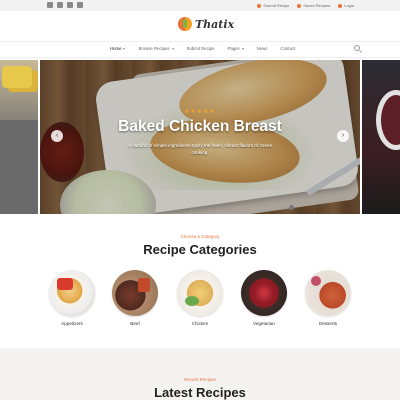 Image resolution: width=400 pixels, height=400 pixels. What do you see at coordinates (273, 5) in the screenshot?
I see `submit-recipe-link: Submit Recipe` at bounding box center [273, 5].